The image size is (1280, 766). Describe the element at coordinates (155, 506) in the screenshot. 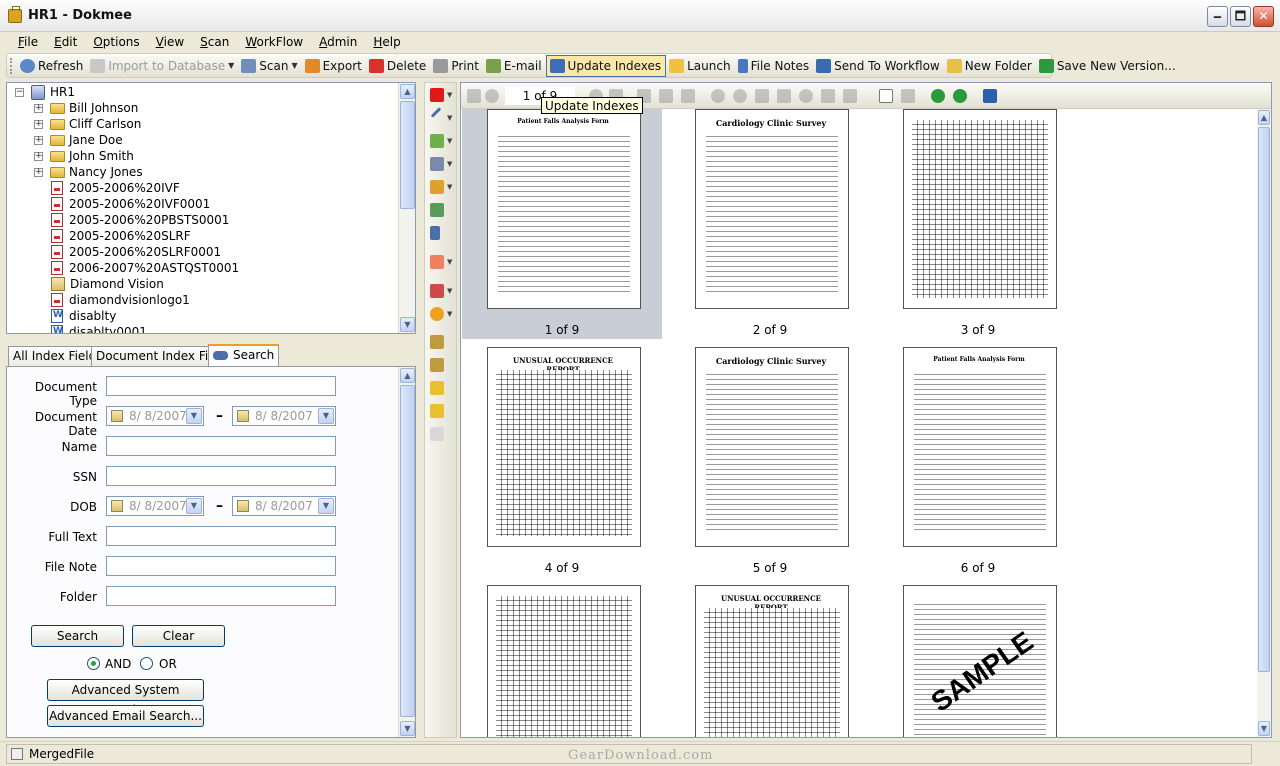

I see `dob-from: 8/ 8/2007 ▼` at that location.